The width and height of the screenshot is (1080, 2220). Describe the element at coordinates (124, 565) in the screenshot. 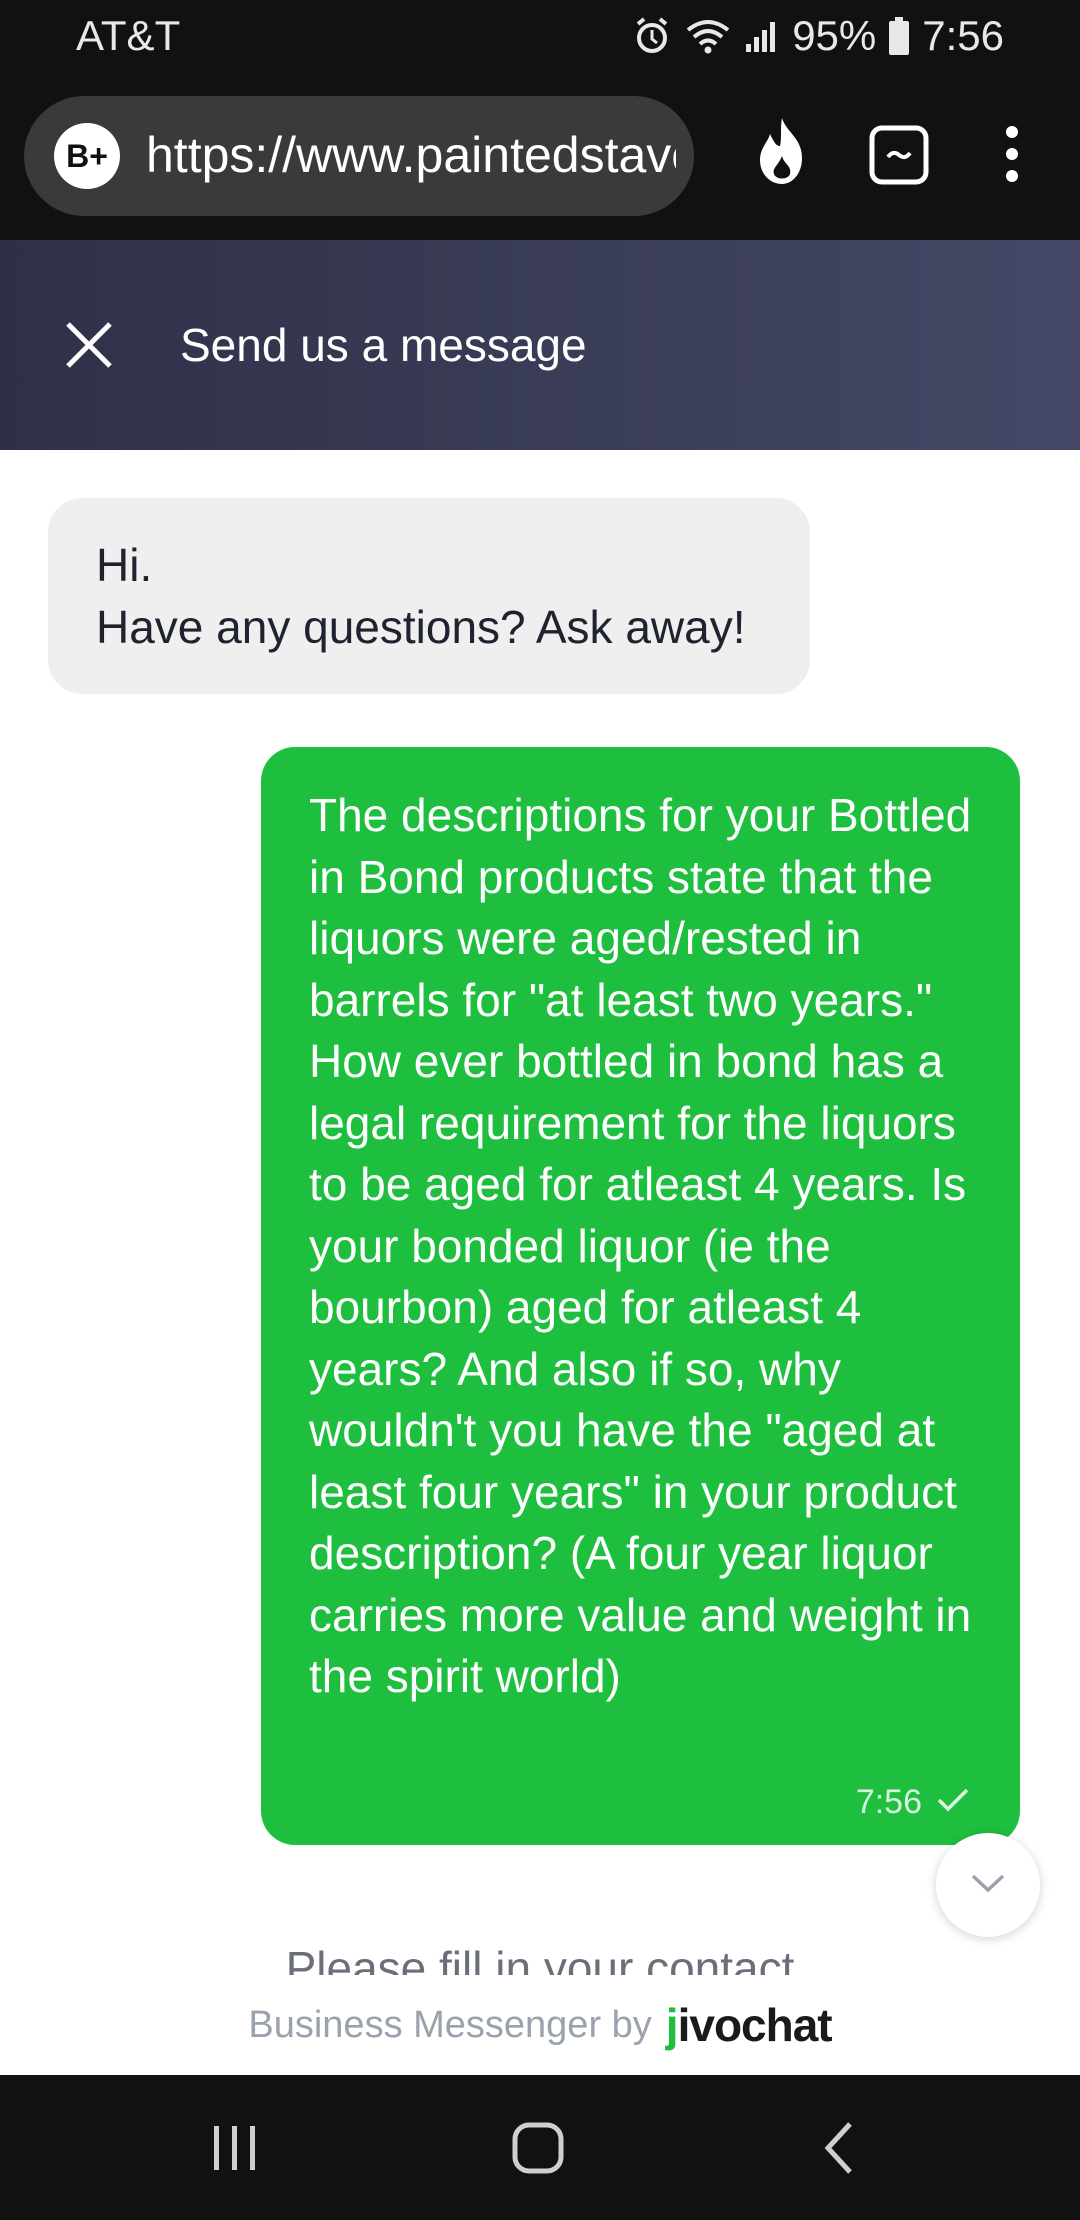

I see `message-line: Hi.` at that location.